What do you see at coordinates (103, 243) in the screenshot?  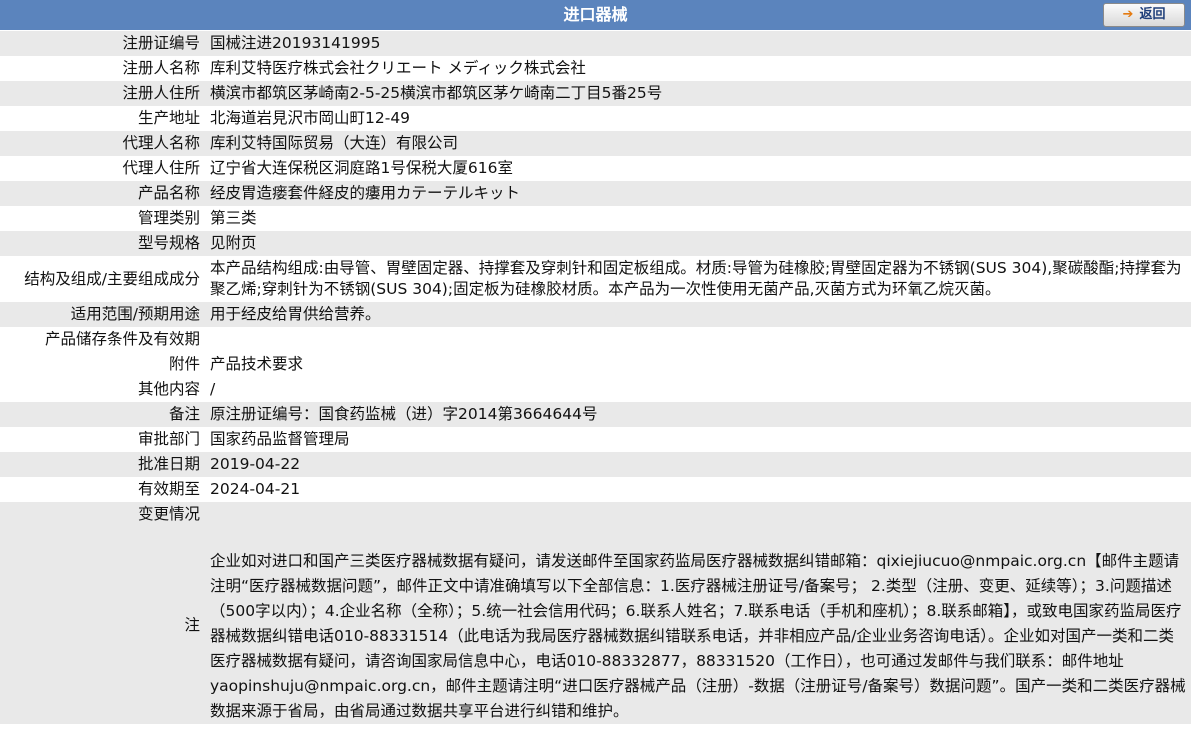 I see `field-label: 型号规格` at bounding box center [103, 243].